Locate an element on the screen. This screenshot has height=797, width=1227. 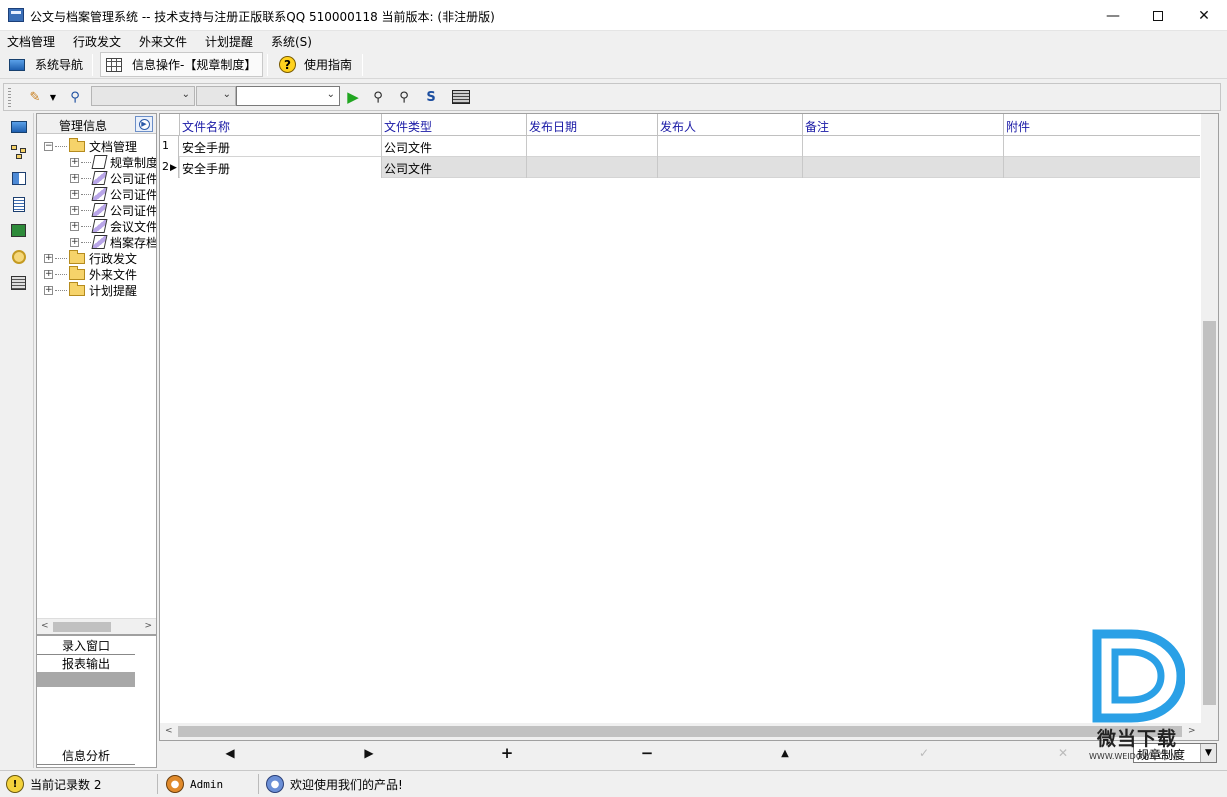
nav-separator is located at coordinates (92, 65).